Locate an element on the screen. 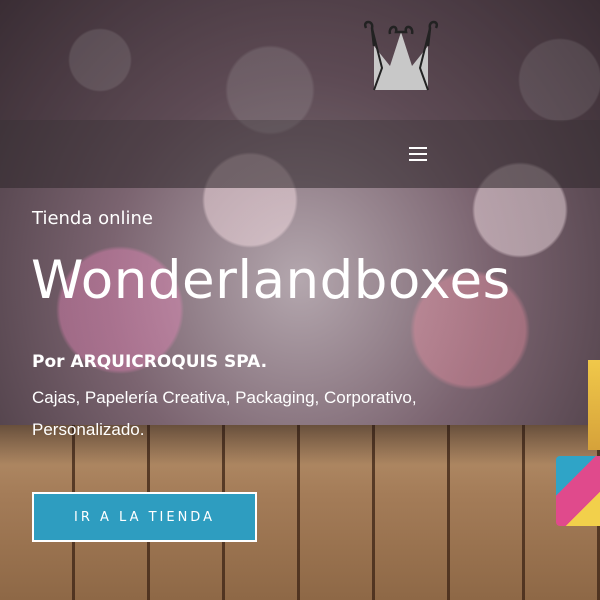  hero-eyebrow: Tienda online is located at coordinates (93, 218).